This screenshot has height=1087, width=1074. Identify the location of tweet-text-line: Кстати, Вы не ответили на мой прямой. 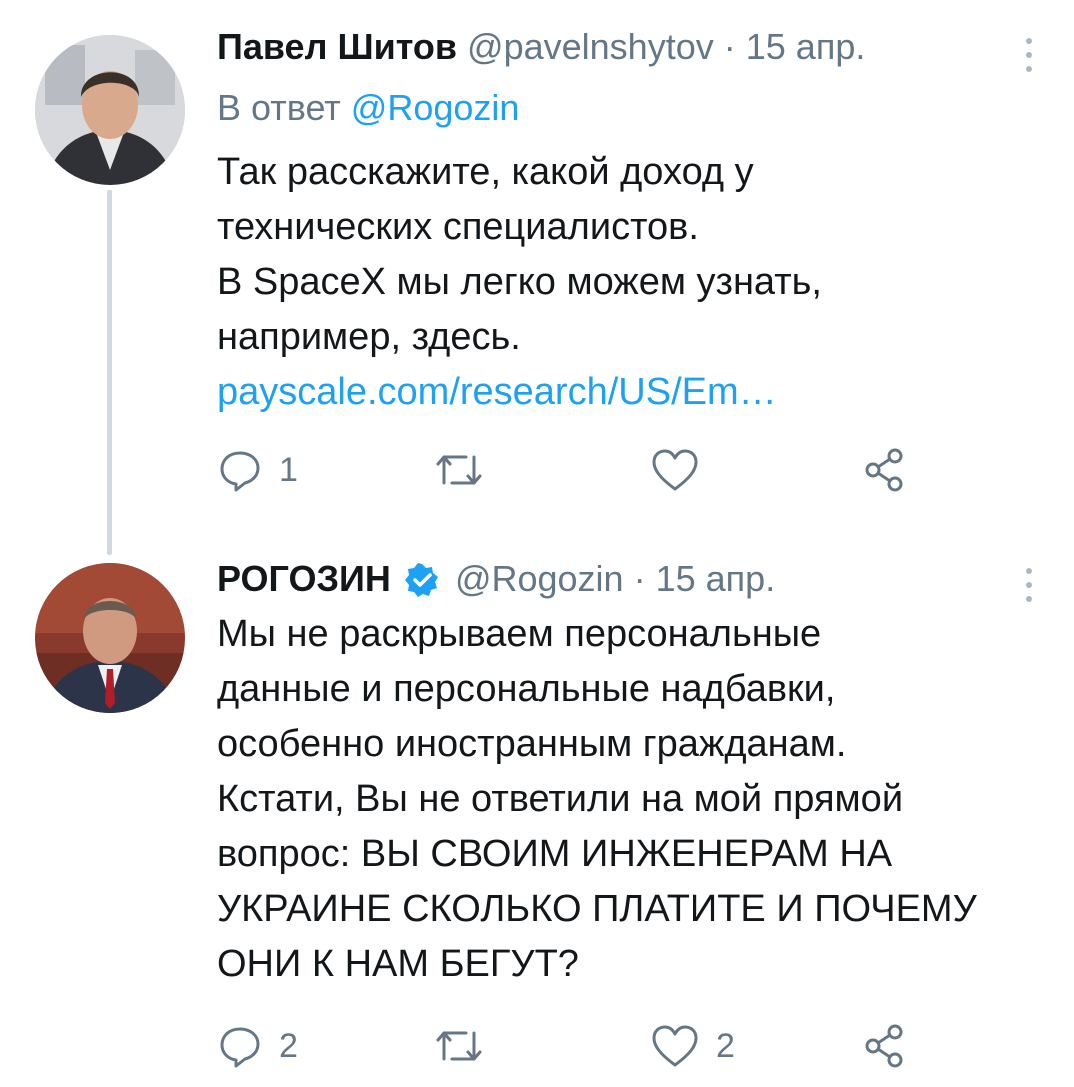
(560, 799).